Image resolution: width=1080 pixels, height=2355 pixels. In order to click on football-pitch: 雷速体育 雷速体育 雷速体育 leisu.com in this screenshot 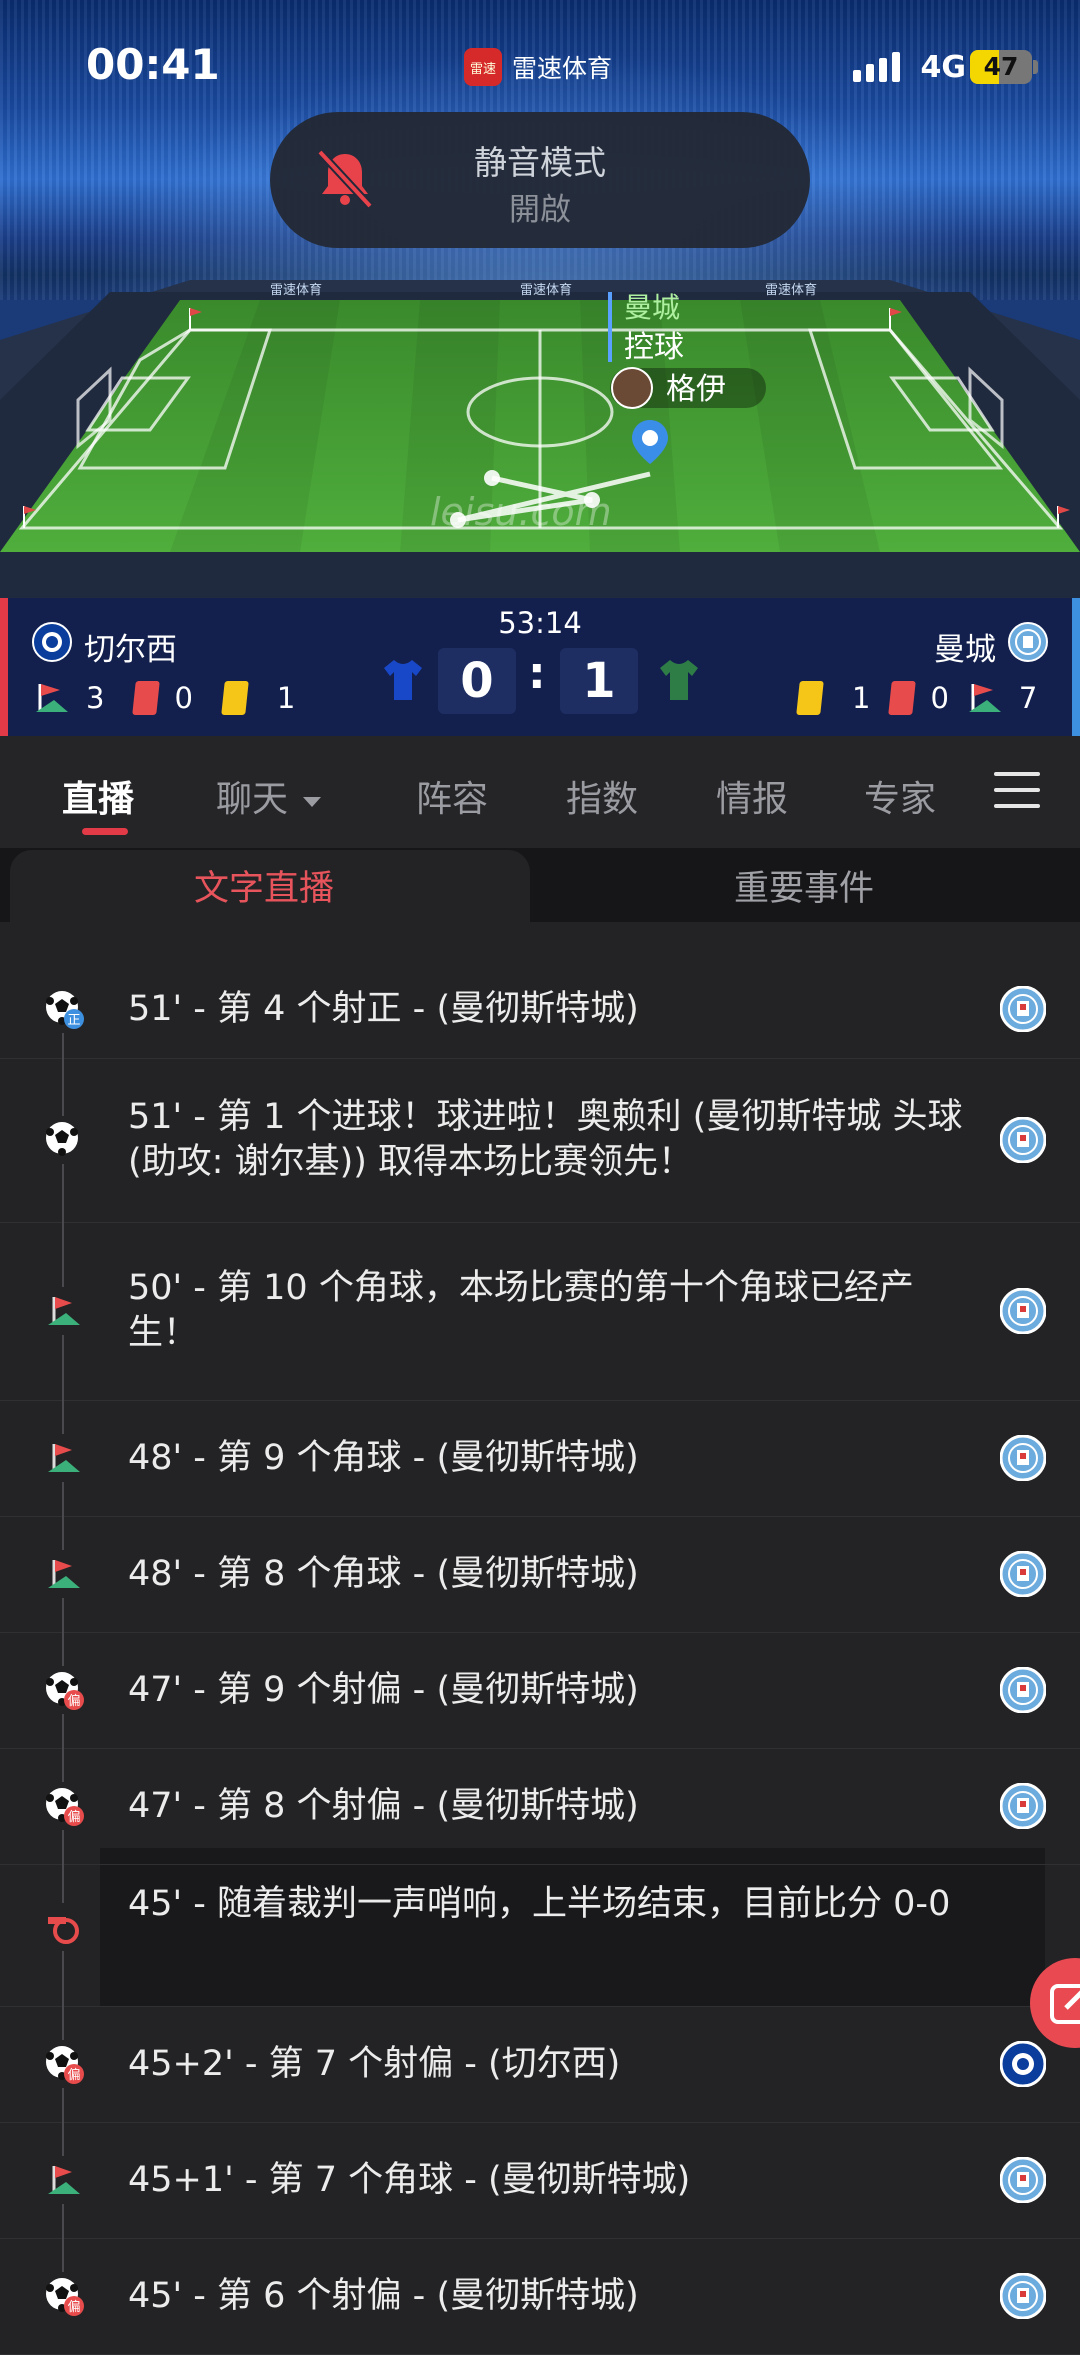, I will do `click(540, 439)`.